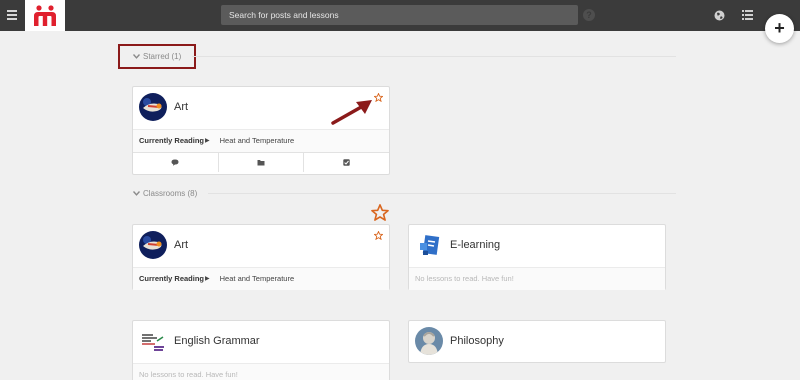 Image resolution: width=800 pixels, height=380 pixels. I want to click on folder-button, so click(260, 162).